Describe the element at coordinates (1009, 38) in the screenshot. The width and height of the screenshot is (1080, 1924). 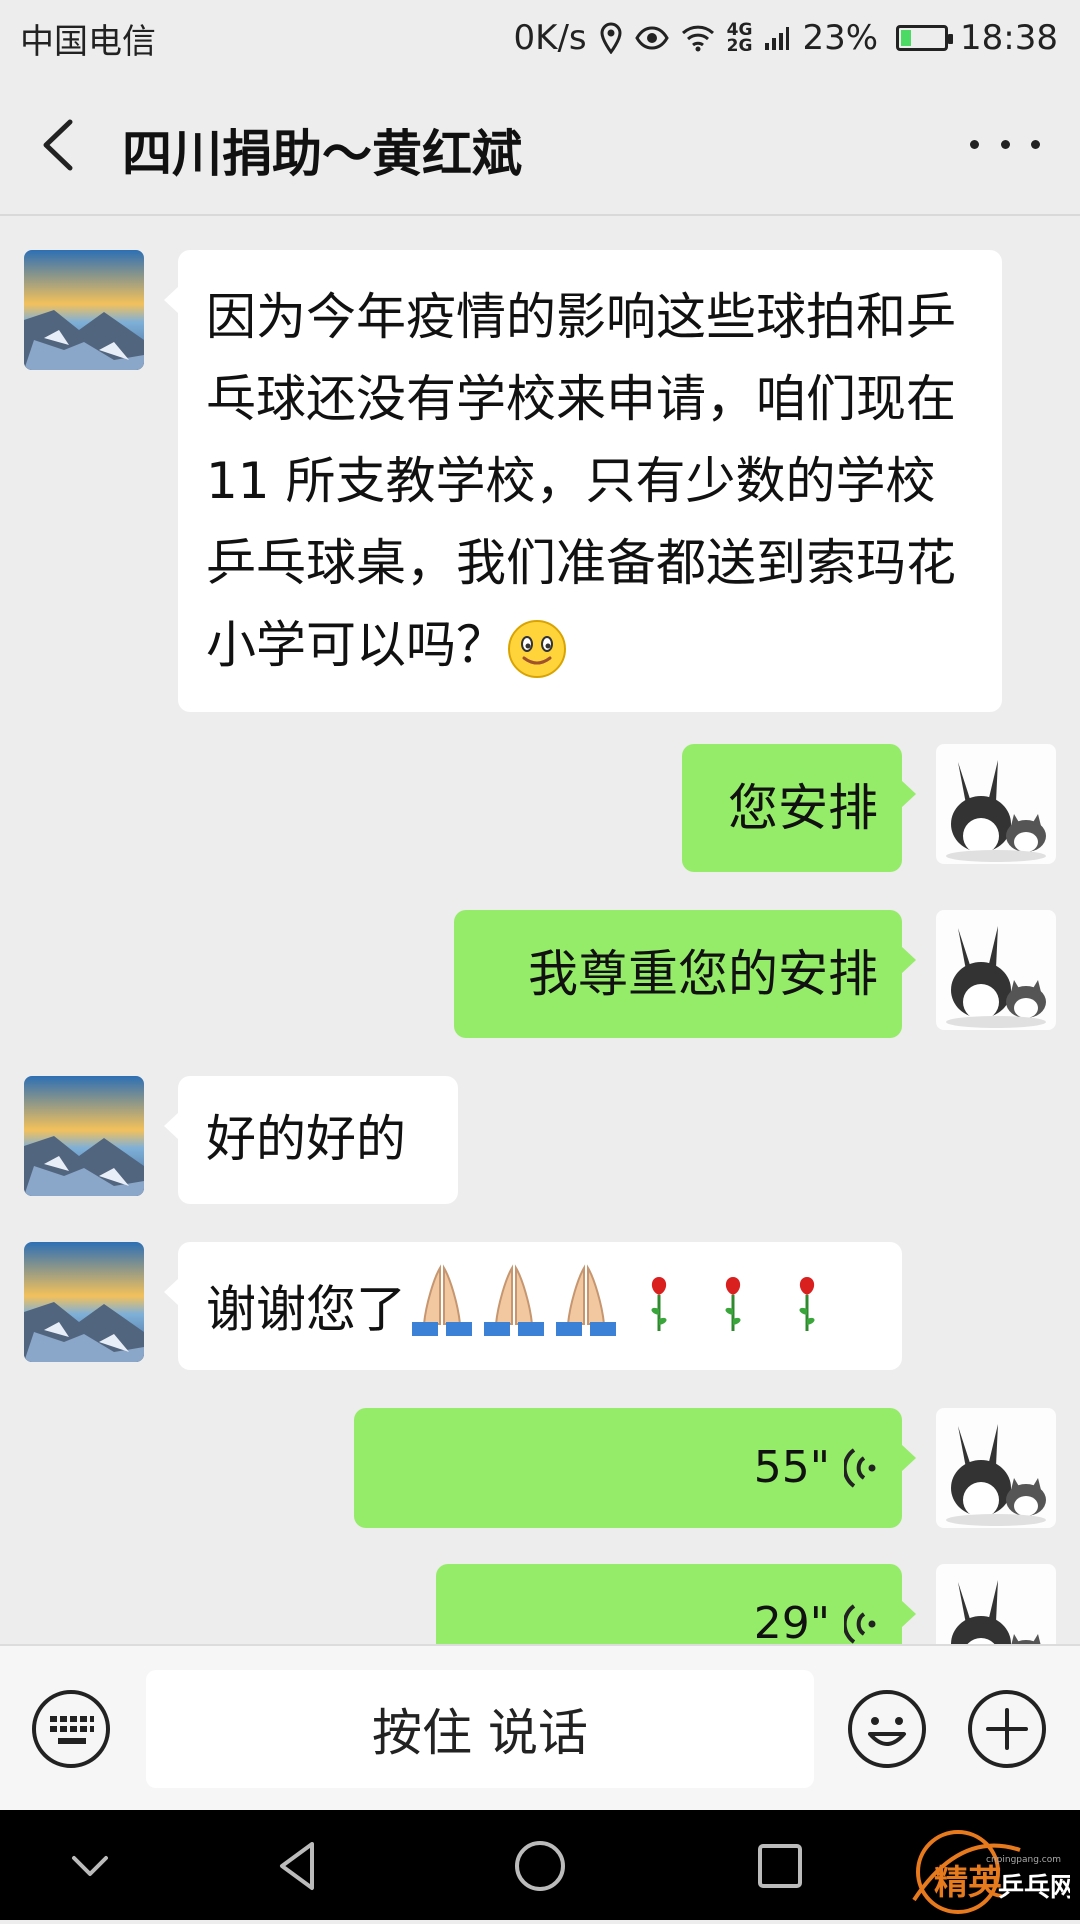
I see `clock: 18:38` at that location.